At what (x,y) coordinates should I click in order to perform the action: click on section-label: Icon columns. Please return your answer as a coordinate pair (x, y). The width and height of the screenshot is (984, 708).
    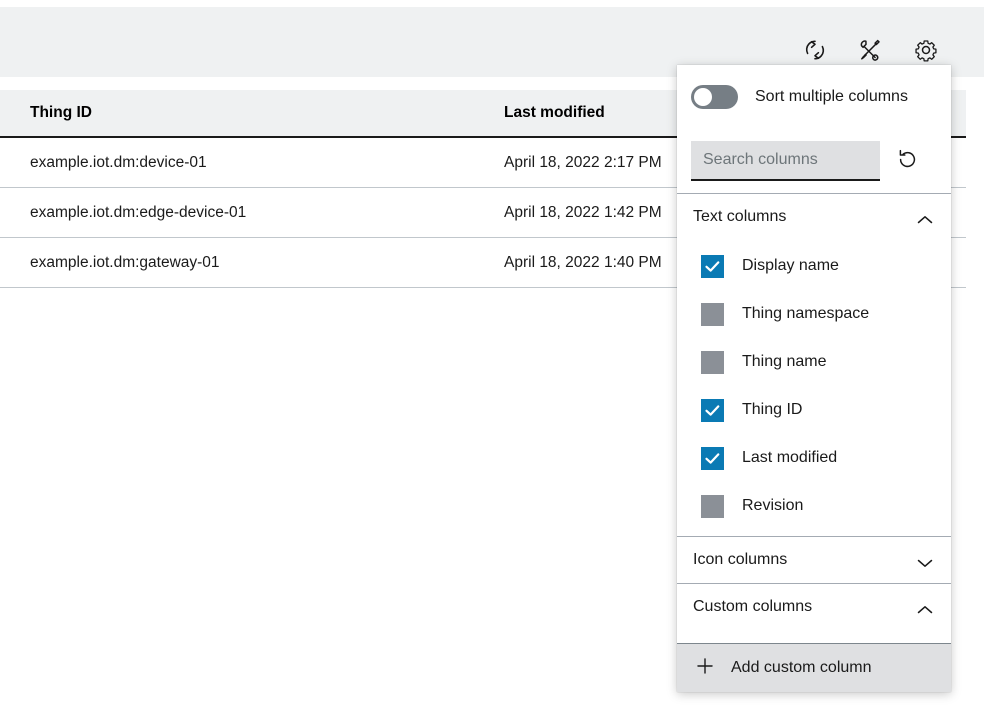
    Looking at the image, I should click on (740, 559).